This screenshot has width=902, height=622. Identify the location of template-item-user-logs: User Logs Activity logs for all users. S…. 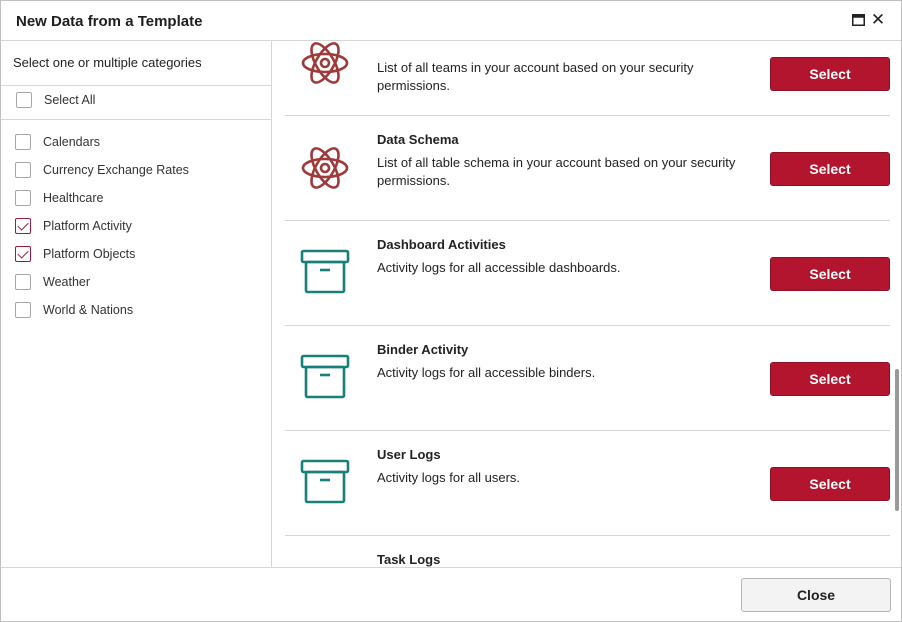
(587, 483).